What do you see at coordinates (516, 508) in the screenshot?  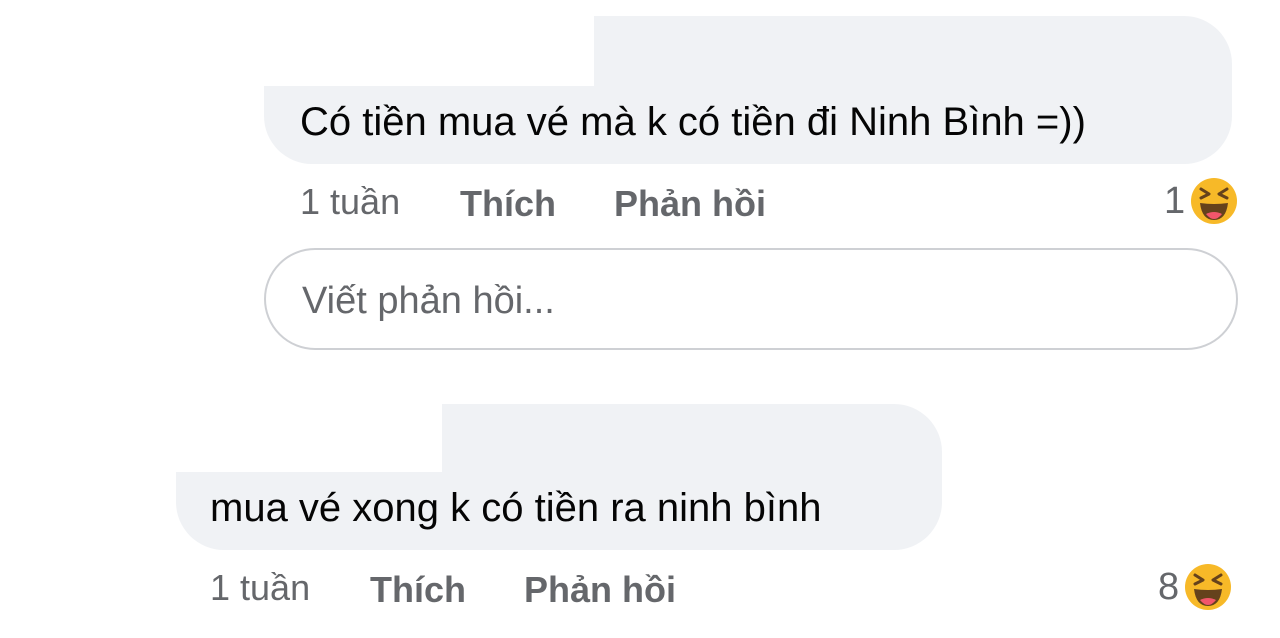 I see `comment-text: mua vé xong k có tiền ra ninh bình` at bounding box center [516, 508].